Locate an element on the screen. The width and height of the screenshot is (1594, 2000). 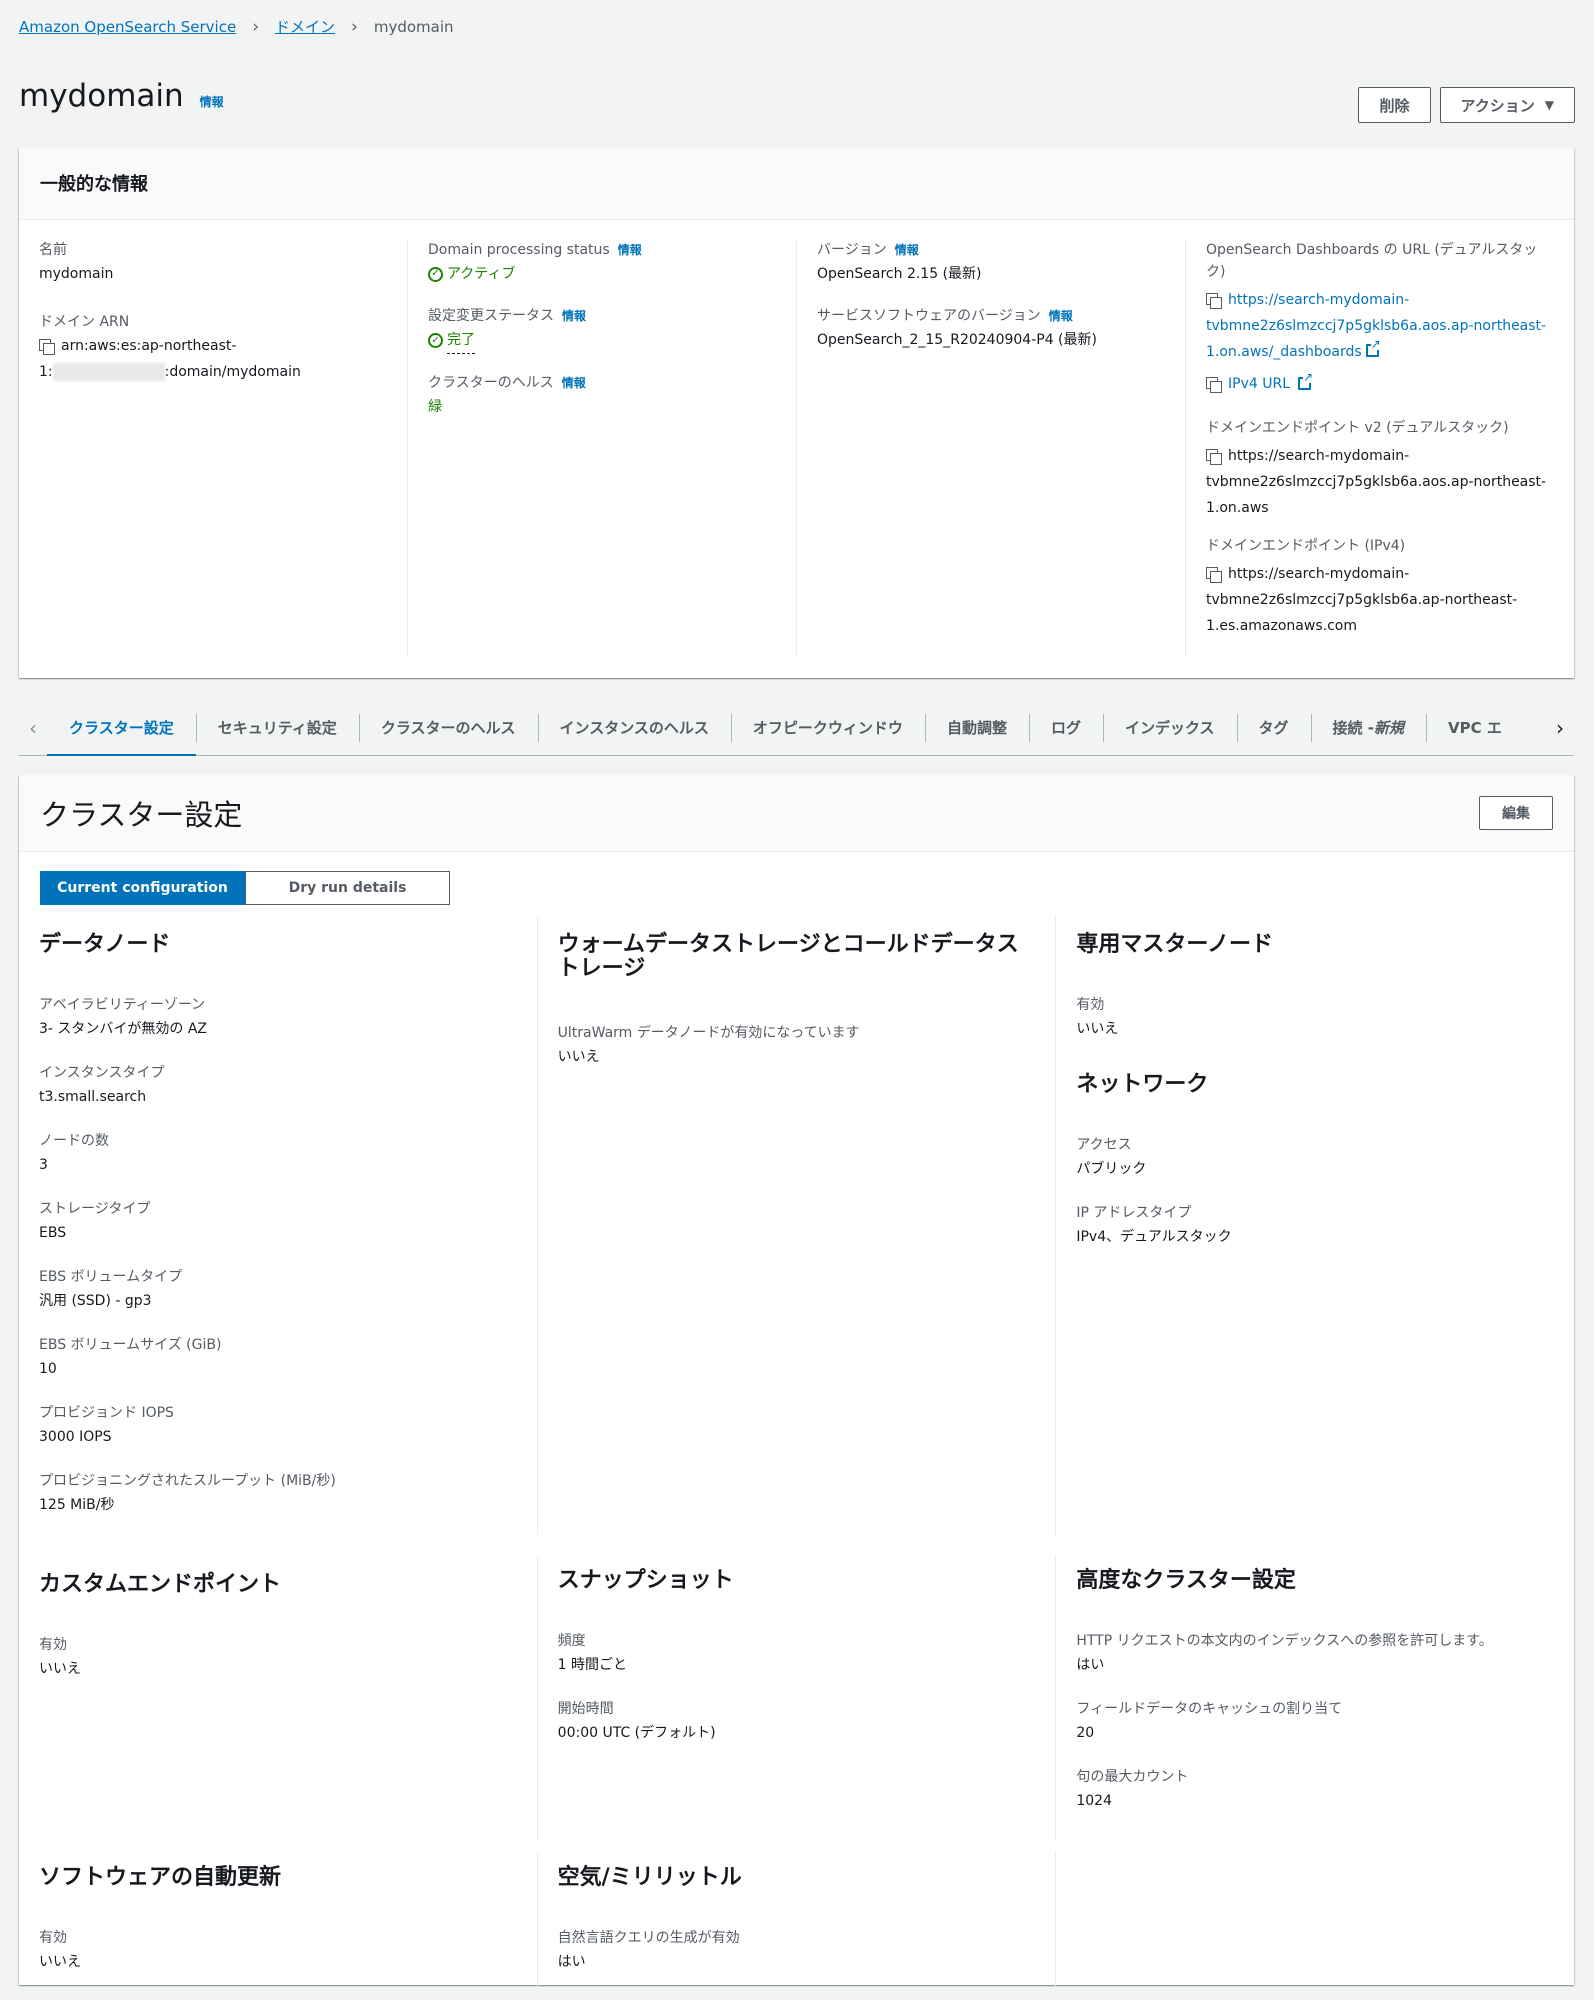
tab-cluster-config: クラスター設定 is located at coordinates (121, 728).